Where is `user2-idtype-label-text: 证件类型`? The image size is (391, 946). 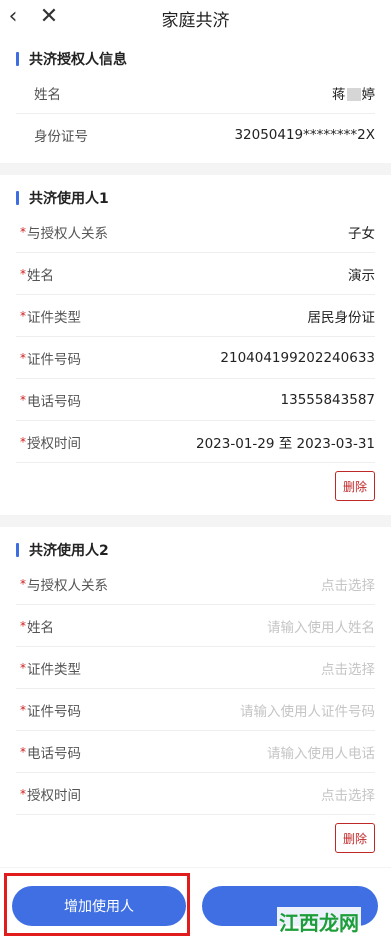
user2-idtype-label-text: 证件类型 is located at coordinates (54, 669).